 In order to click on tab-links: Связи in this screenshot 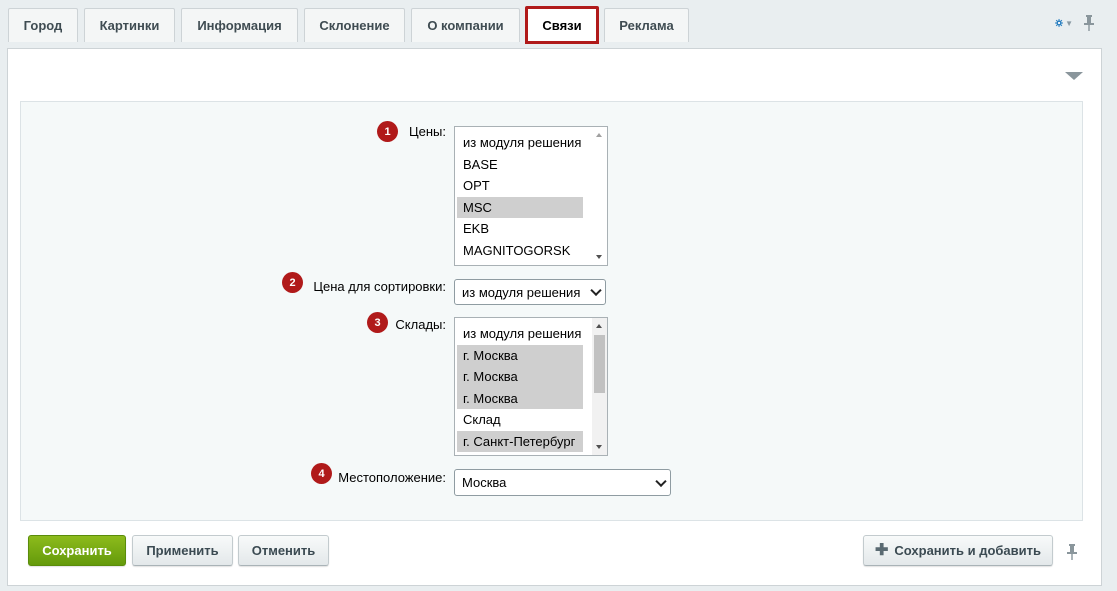, I will do `click(562, 25)`.